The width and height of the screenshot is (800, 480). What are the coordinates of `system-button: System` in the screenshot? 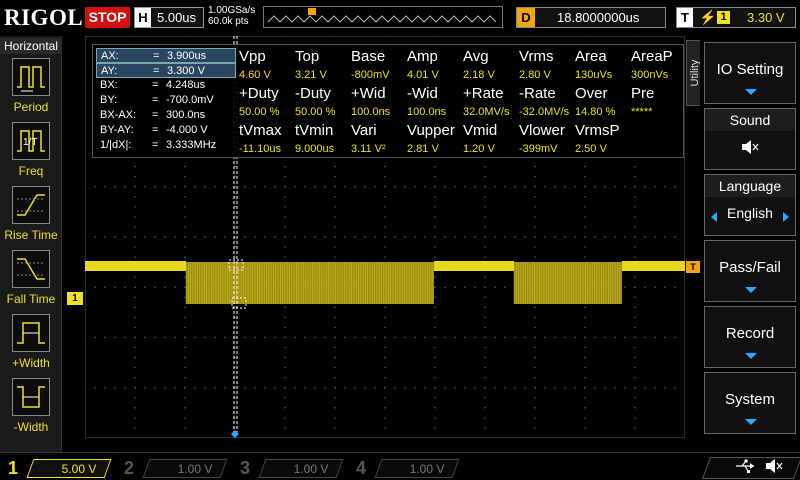 It's located at (750, 403).